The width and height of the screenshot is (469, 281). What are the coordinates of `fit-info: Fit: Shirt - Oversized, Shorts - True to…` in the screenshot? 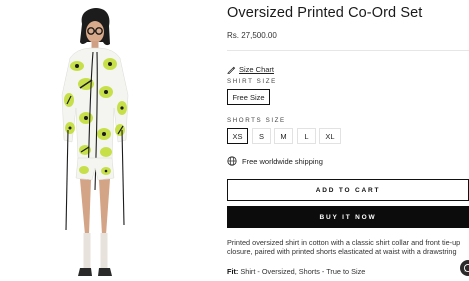 It's located at (296, 271).